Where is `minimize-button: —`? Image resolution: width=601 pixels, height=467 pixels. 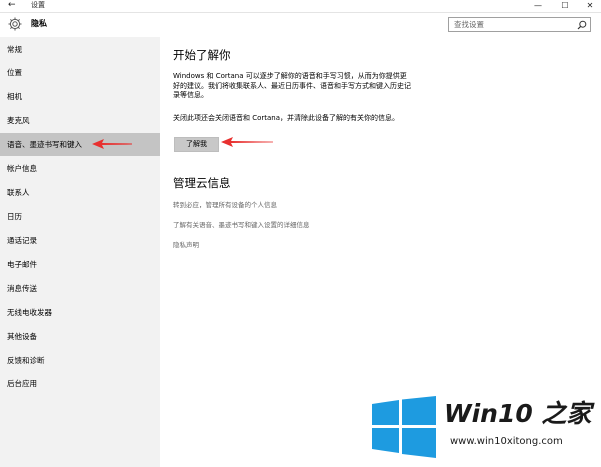 minimize-button: — is located at coordinates (538, 6).